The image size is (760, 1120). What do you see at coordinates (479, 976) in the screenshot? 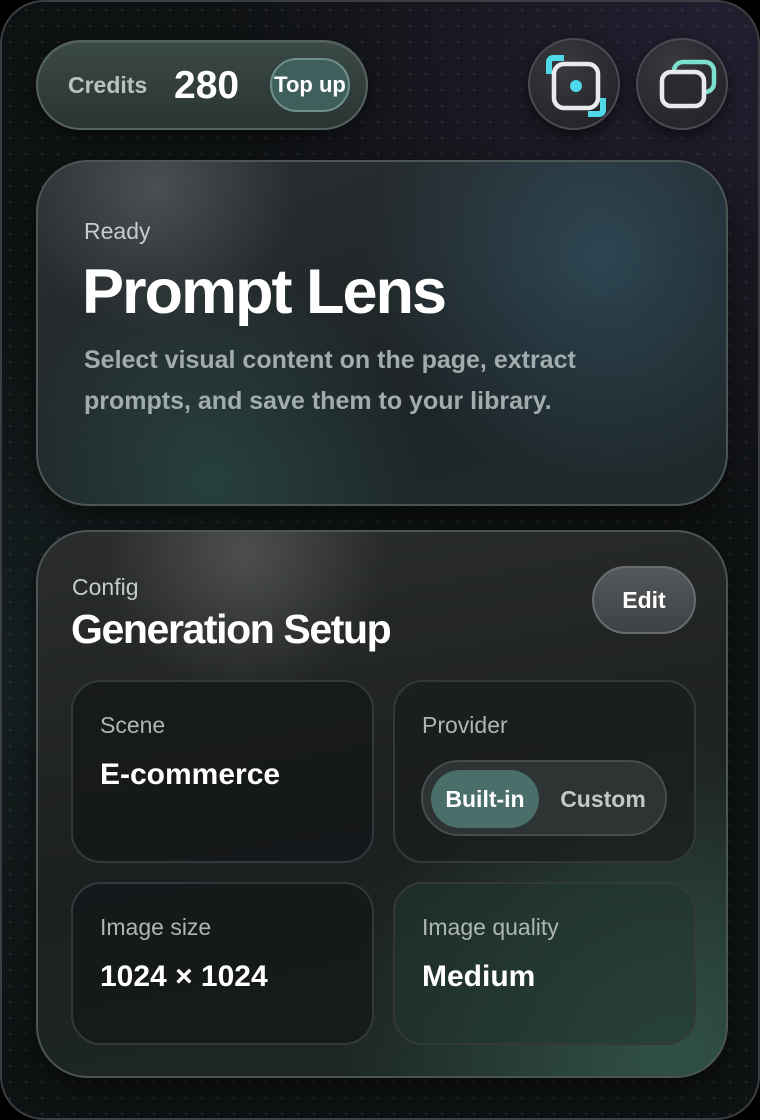
I see `image-quality-value: Medium` at bounding box center [479, 976].